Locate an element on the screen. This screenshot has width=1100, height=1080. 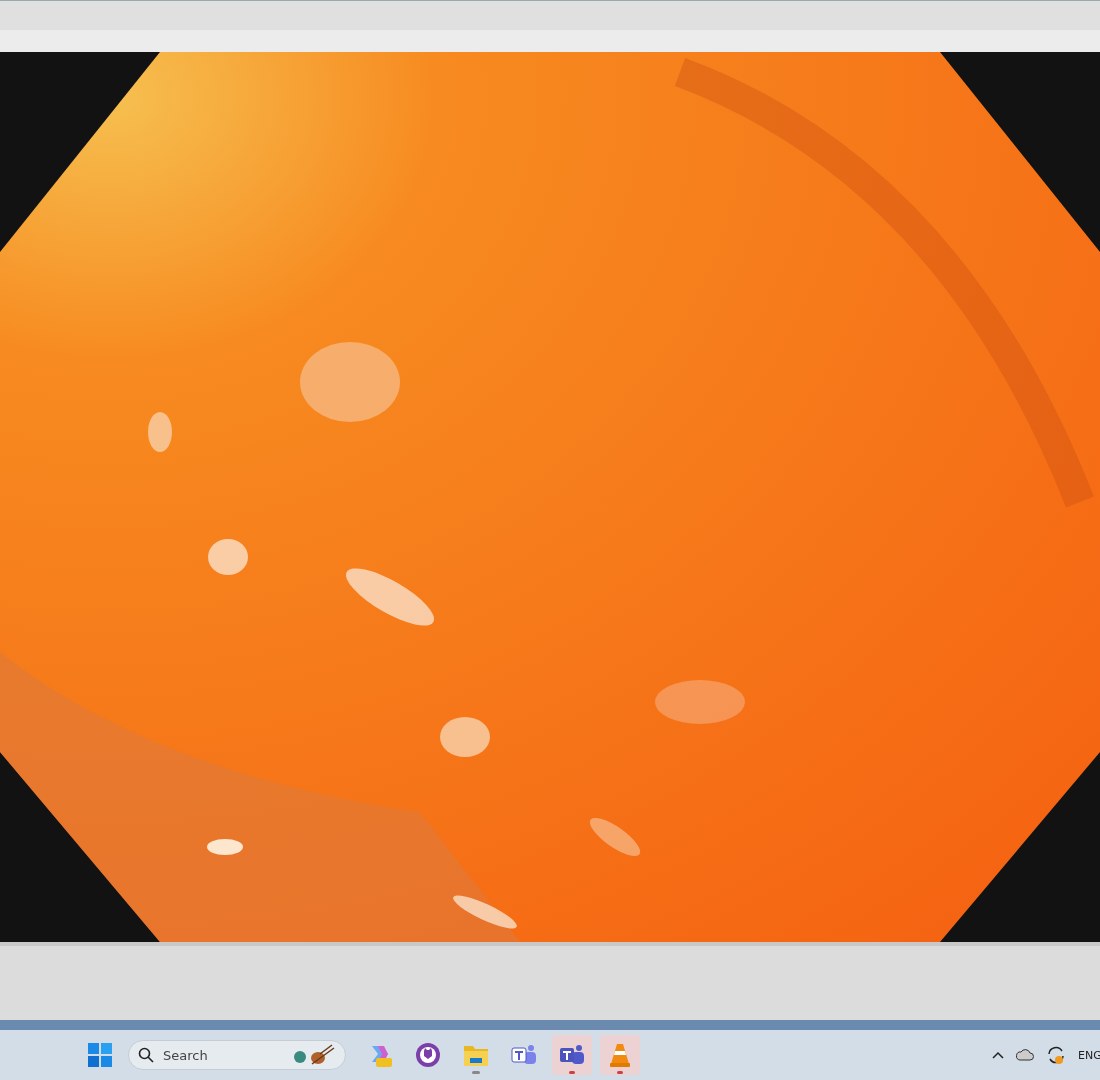
search-field: Search is located at coordinates (237, 1055).